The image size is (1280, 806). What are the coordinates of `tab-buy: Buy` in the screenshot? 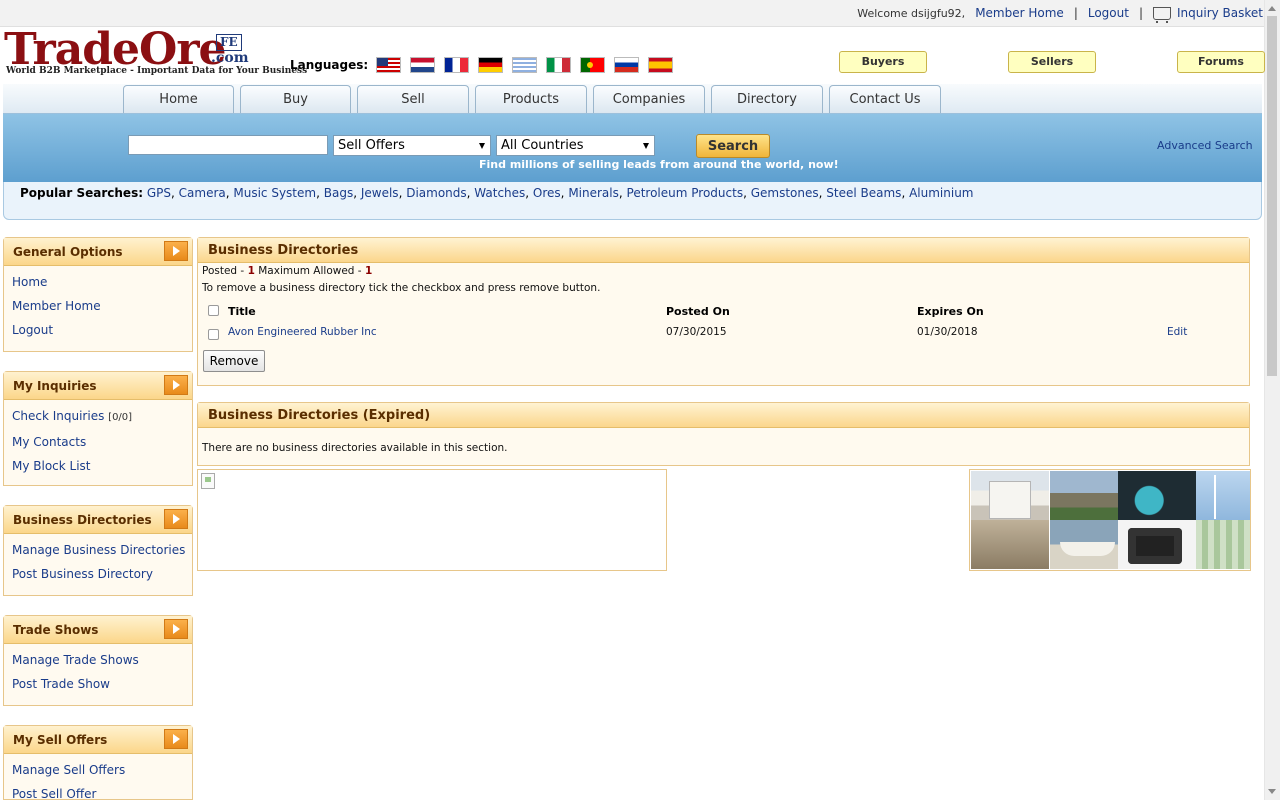 It's located at (295, 99).